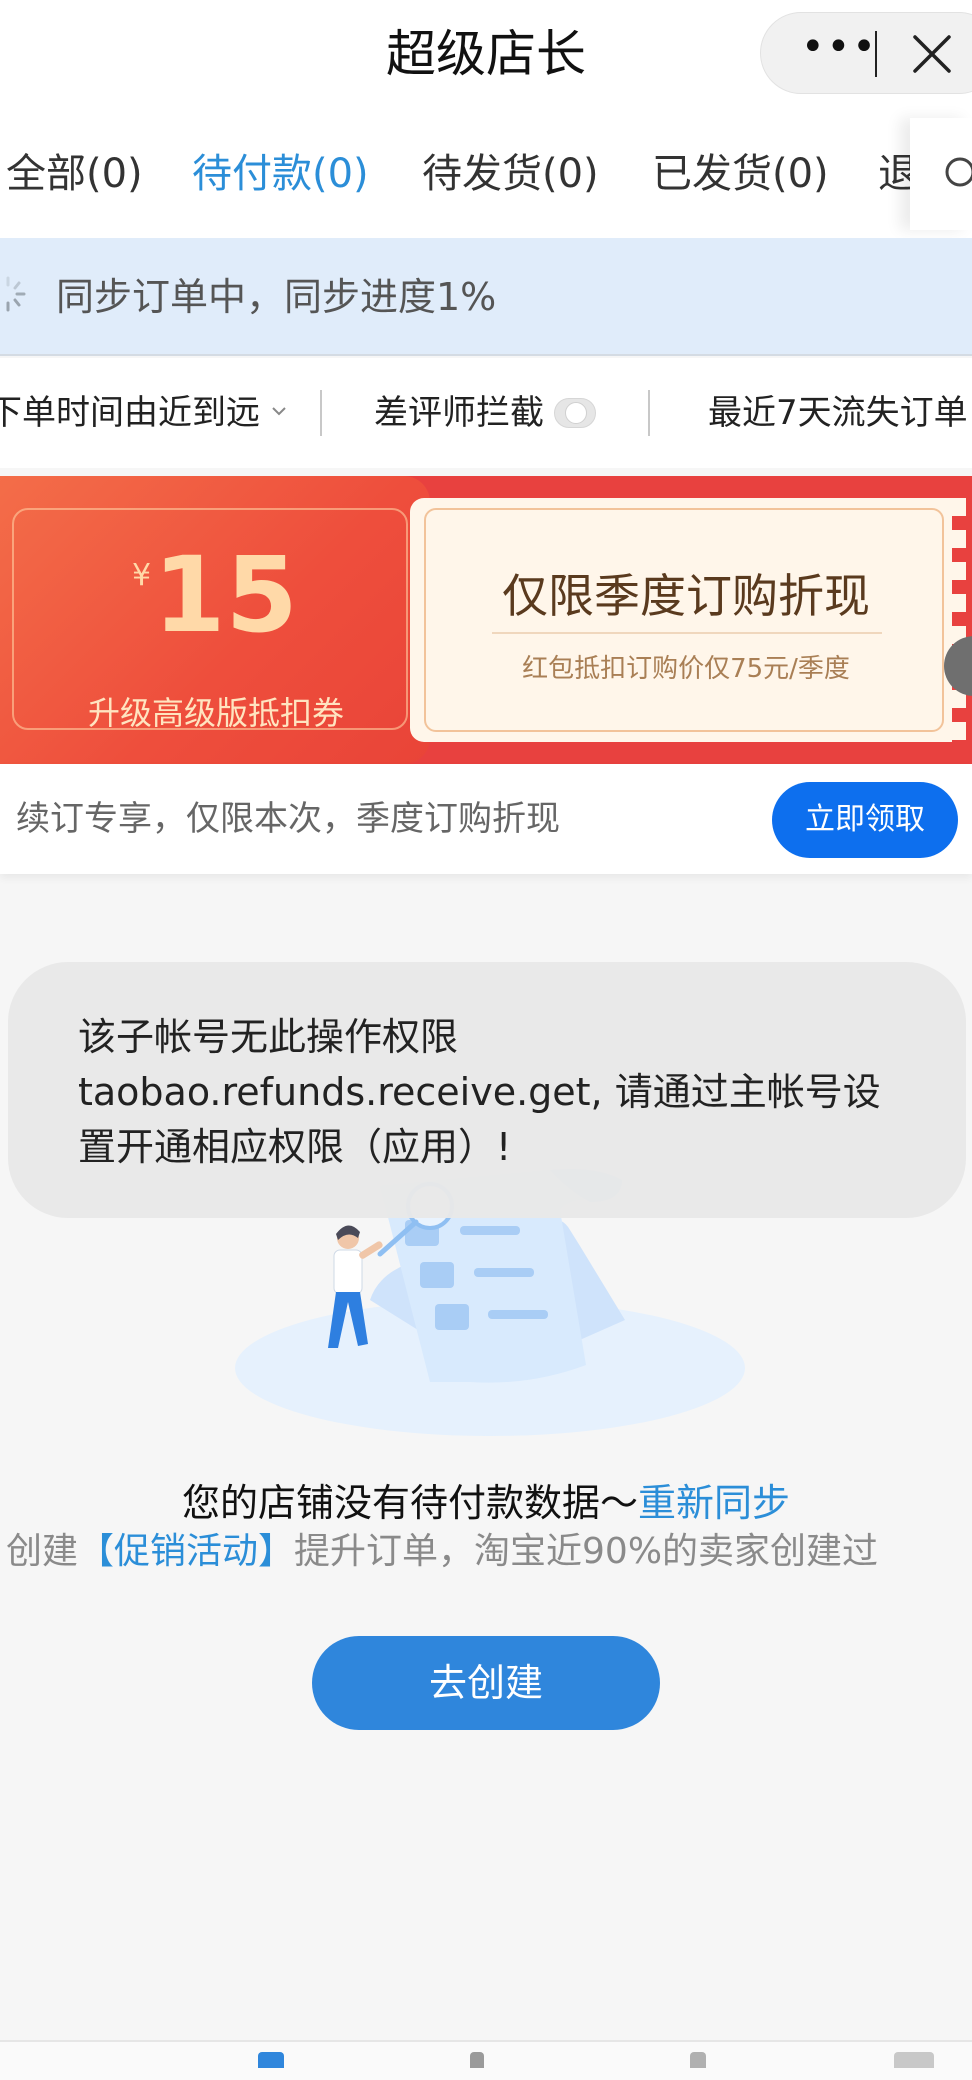 Image resolution: width=972 pixels, height=2080 pixels. Describe the element at coordinates (216, 713) in the screenshot. I see `coupon-name: 升级高级版抵扣券` at that location.